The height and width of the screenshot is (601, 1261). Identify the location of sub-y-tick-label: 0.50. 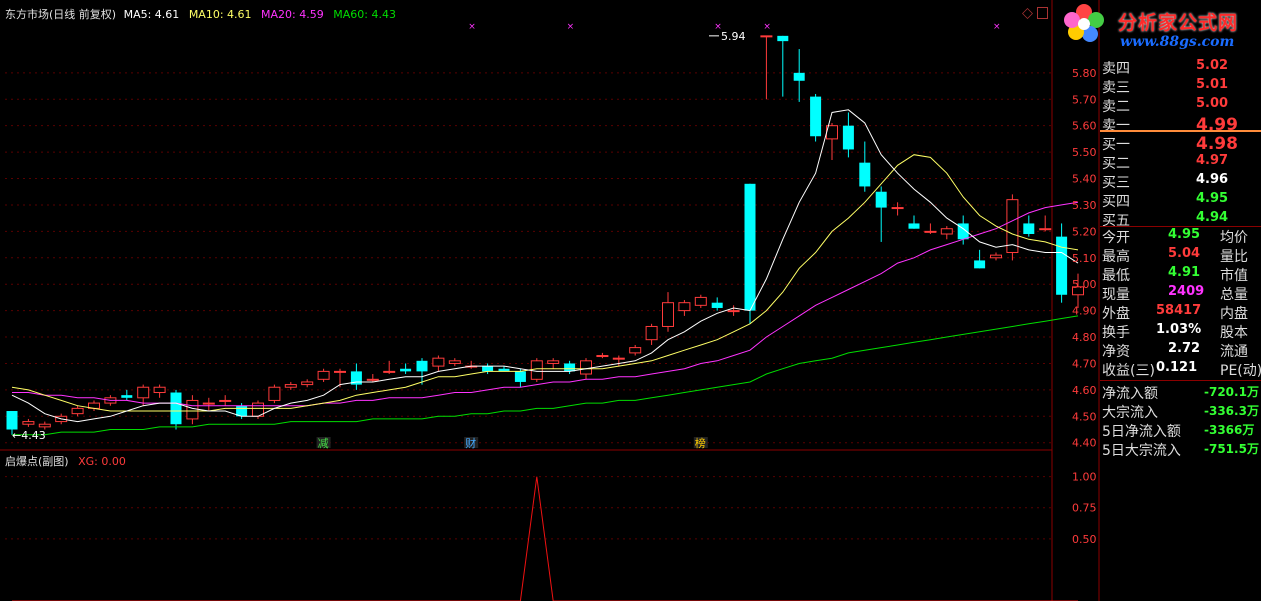
(1084, 539).